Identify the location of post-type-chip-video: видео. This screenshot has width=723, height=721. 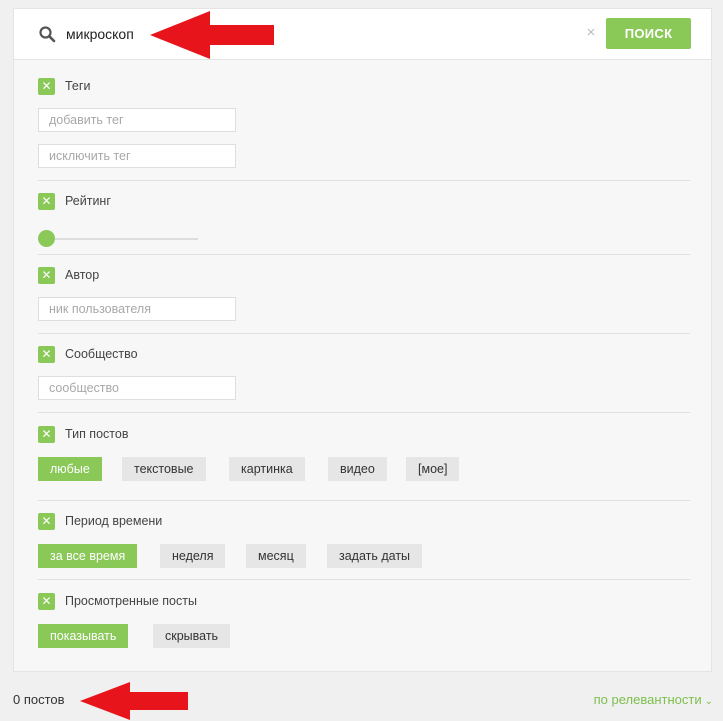
(357, 469).